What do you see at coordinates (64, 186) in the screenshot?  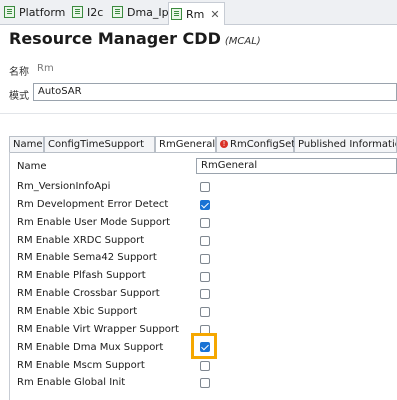 I see `param-label: Rm_VersionInfoApi` at bounding box center [64, 186].